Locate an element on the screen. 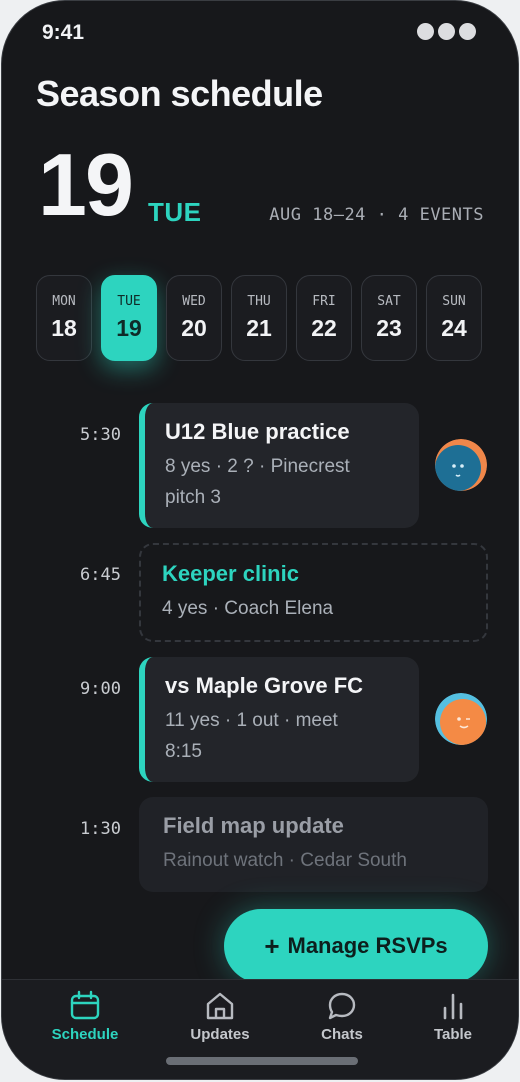 This screenshot has width=520, height=1082. page-title: Season schedule is located at coordinates (179, 93).